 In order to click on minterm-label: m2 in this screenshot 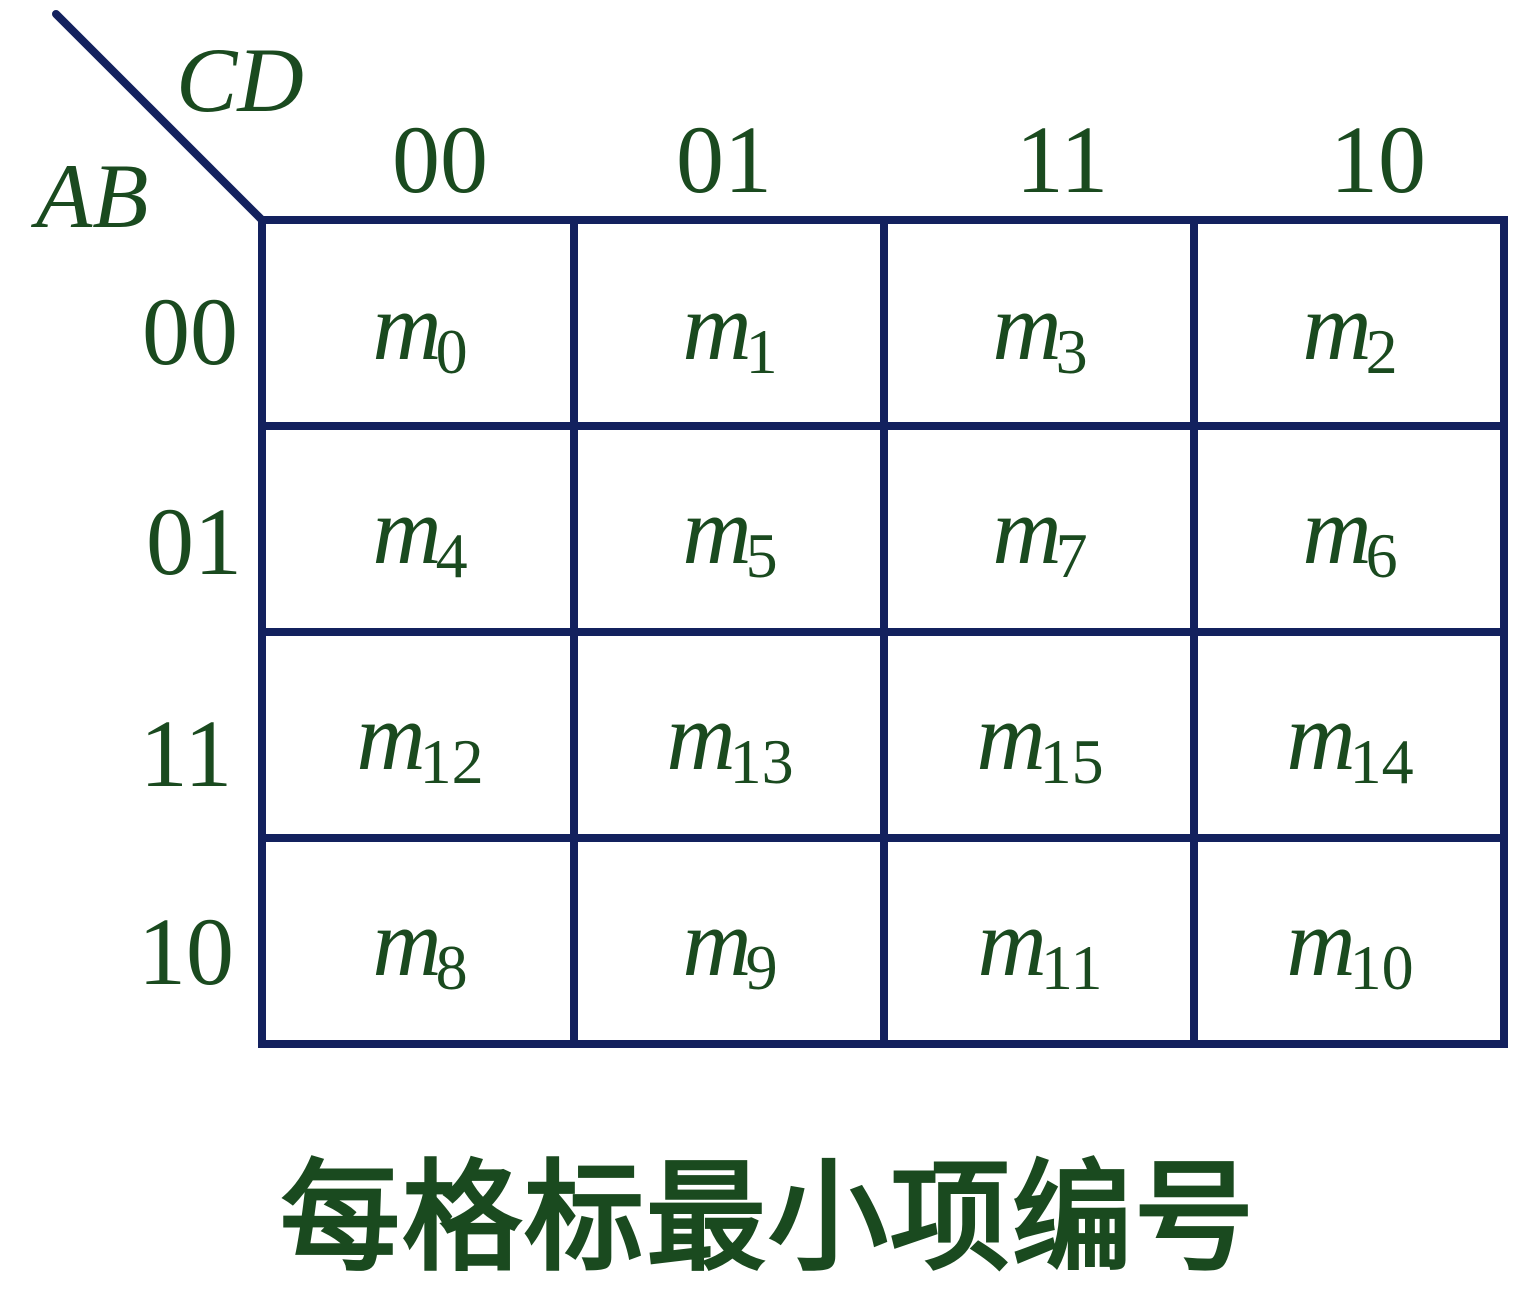, I will do `click(1350, 330)`.